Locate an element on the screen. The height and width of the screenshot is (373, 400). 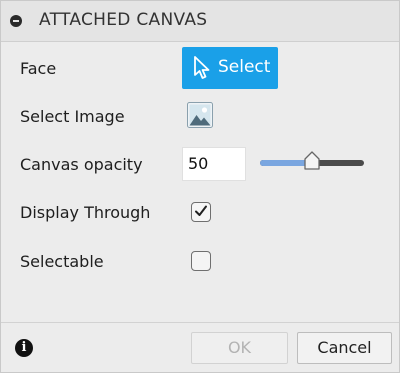
dialog-header: ATTACHED CANVAS is located at coordinates (200, 21).